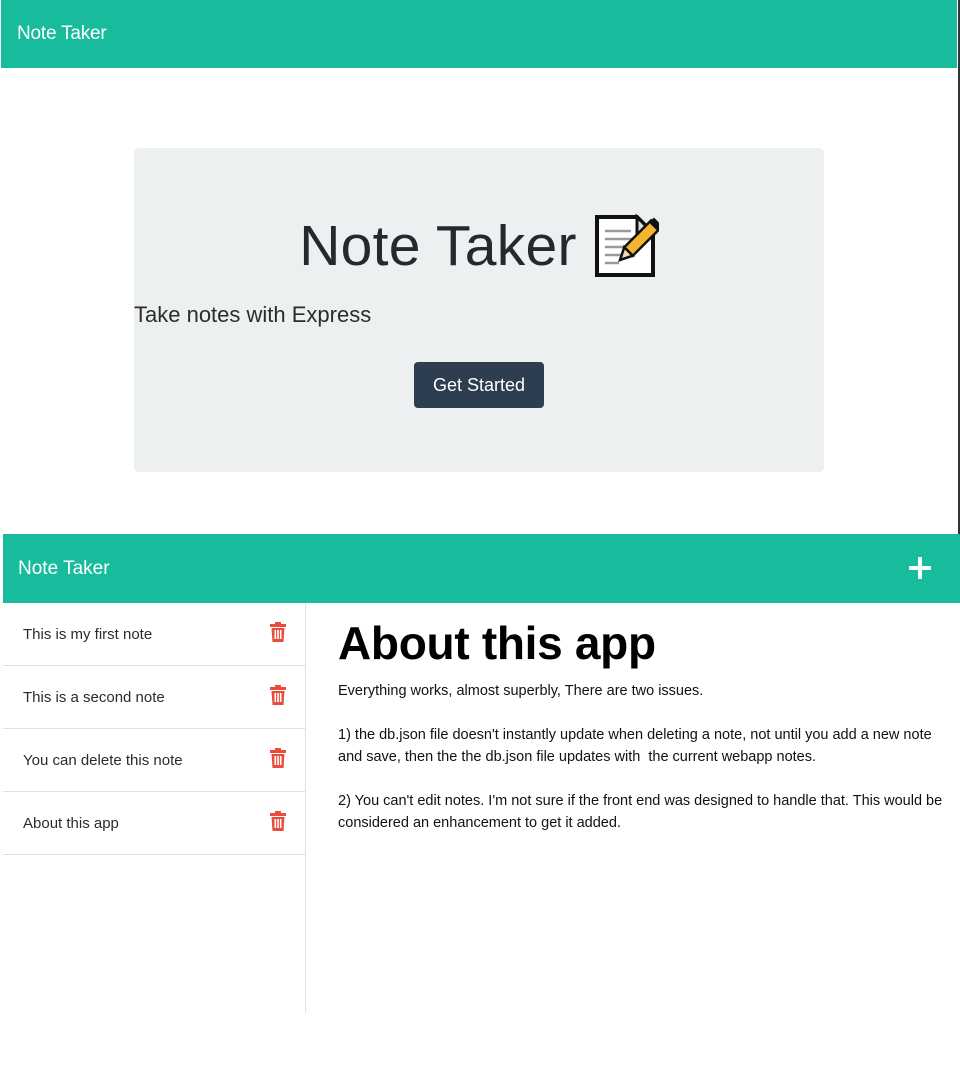 Image resolution: width=960 pixels, height=1080 pixels. Describe the element at coordinates (154, 823) in the screenshot. I see `list-item: About this app` at that location.